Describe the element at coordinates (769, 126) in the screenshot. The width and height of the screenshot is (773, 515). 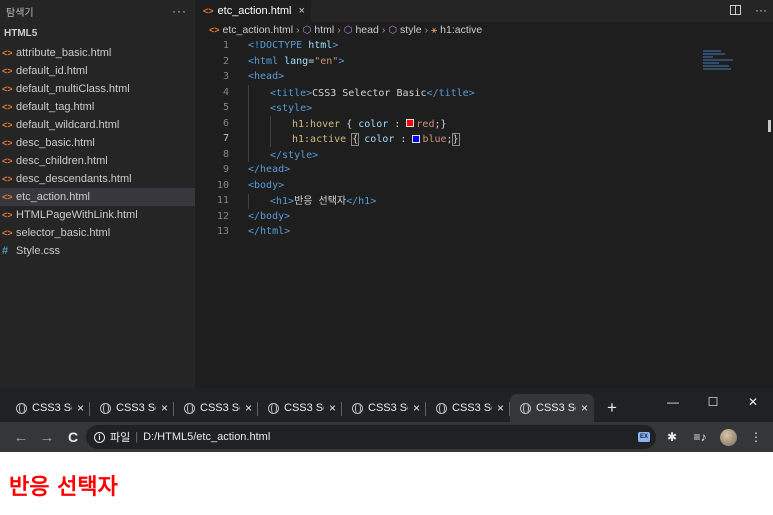
I see `scrollbar-thumb` at that location.